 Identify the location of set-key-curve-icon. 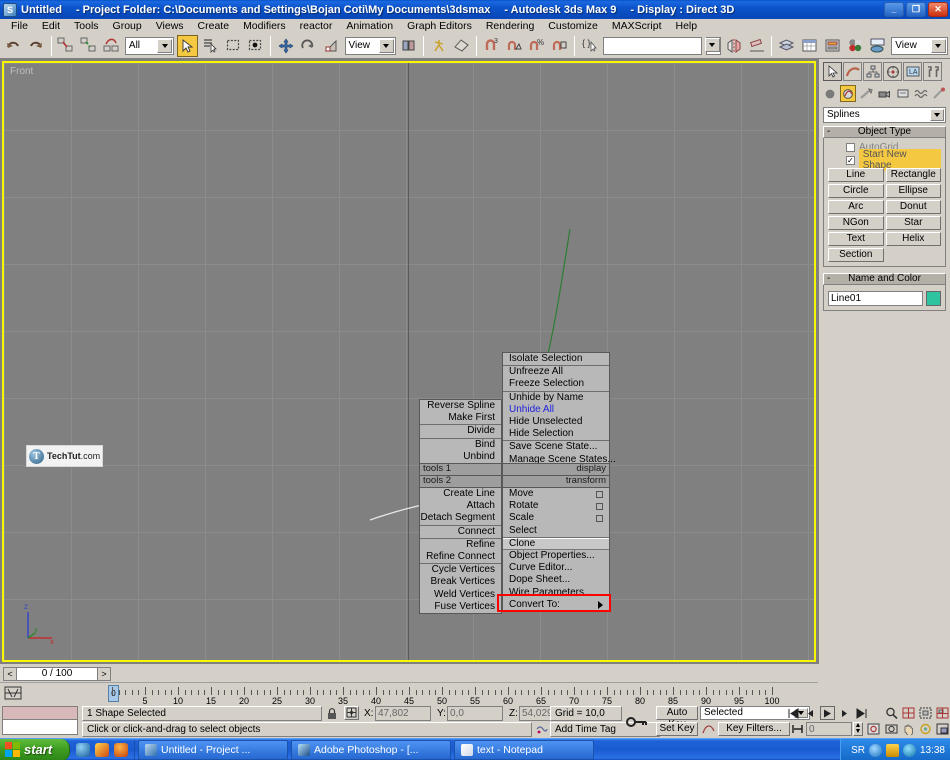
(708, 729).